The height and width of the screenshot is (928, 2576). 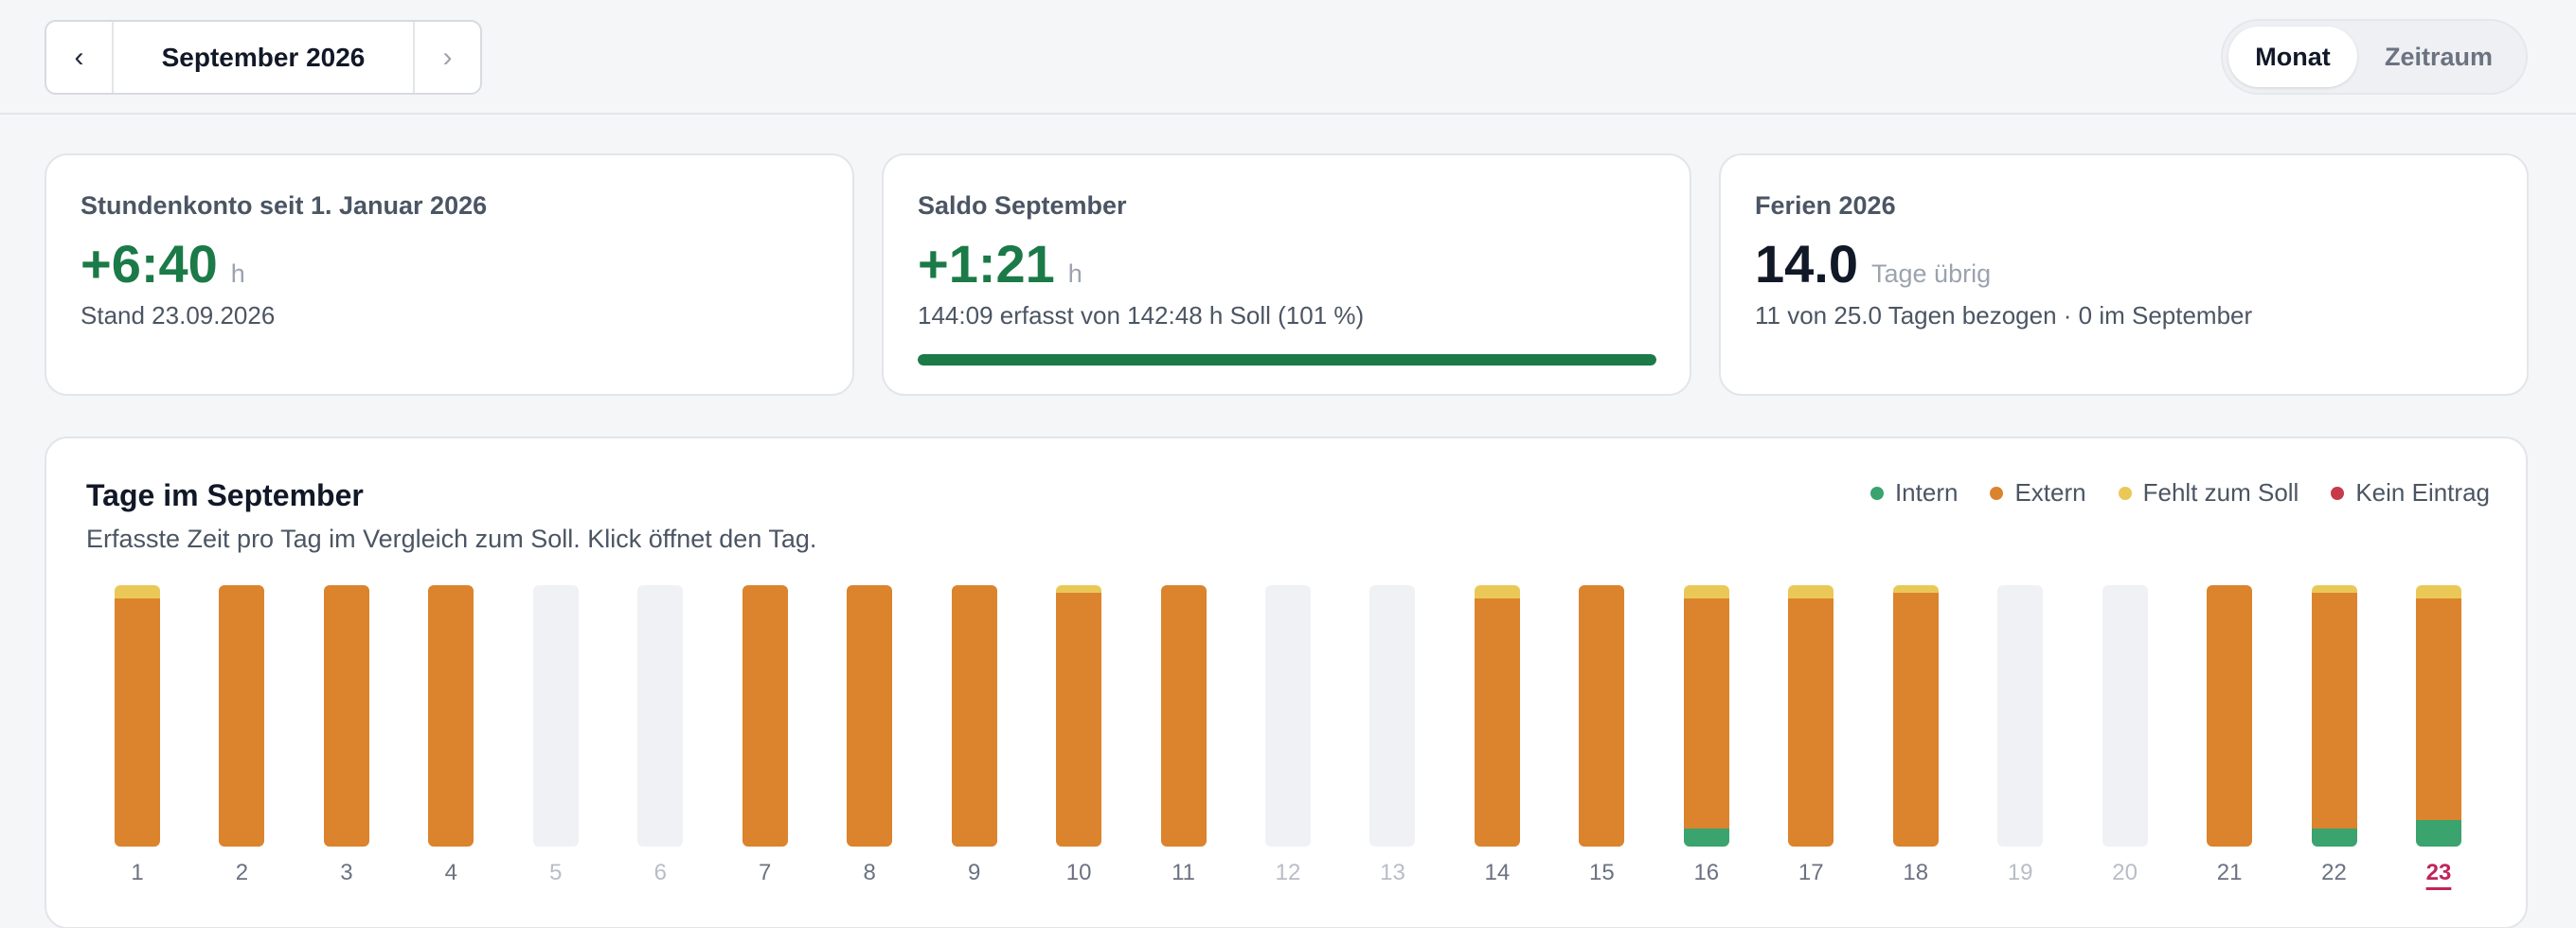 I want to click on day-label-6: 6, so click(x=660, y=873).